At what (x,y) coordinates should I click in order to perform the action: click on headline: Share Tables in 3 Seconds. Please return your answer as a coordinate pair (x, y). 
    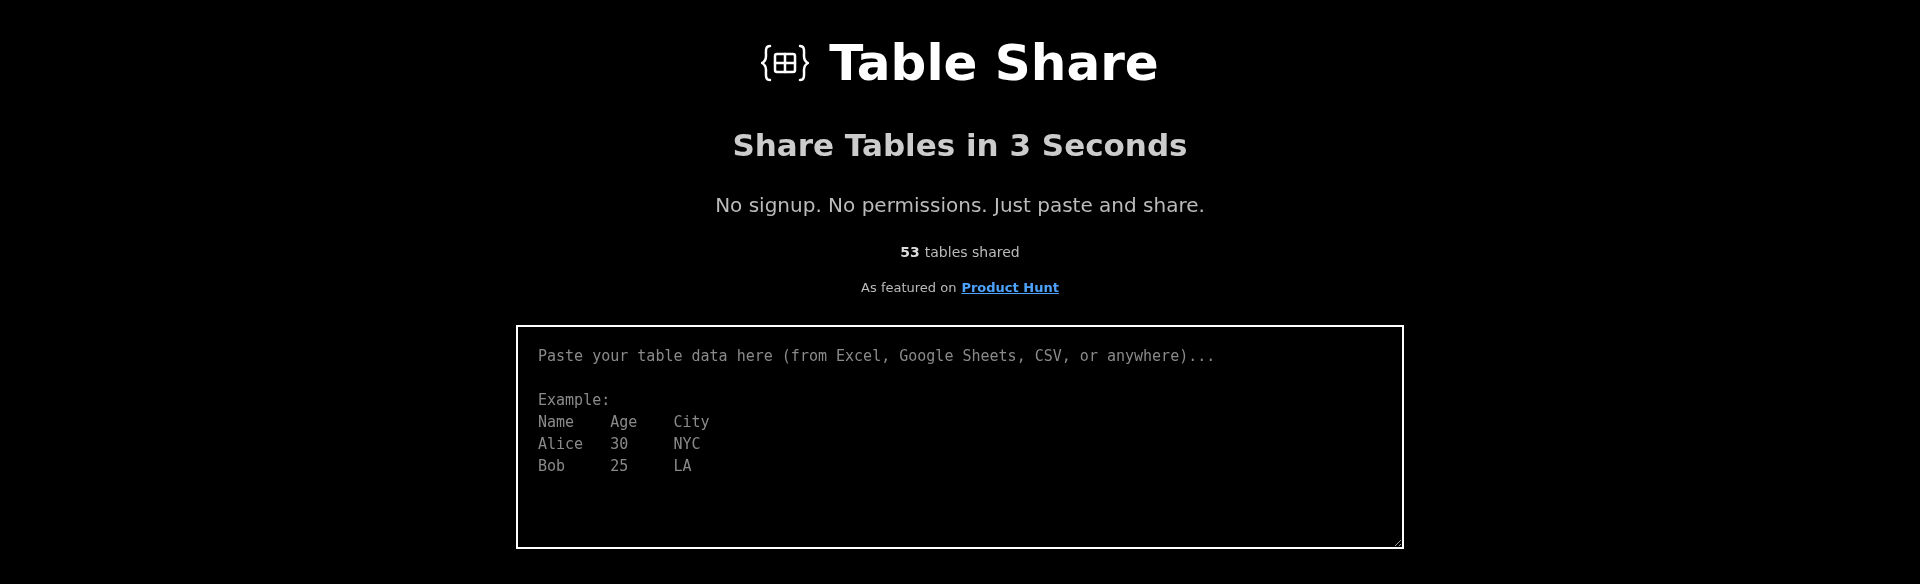
    Looking at the image, I should click on (960, 145).